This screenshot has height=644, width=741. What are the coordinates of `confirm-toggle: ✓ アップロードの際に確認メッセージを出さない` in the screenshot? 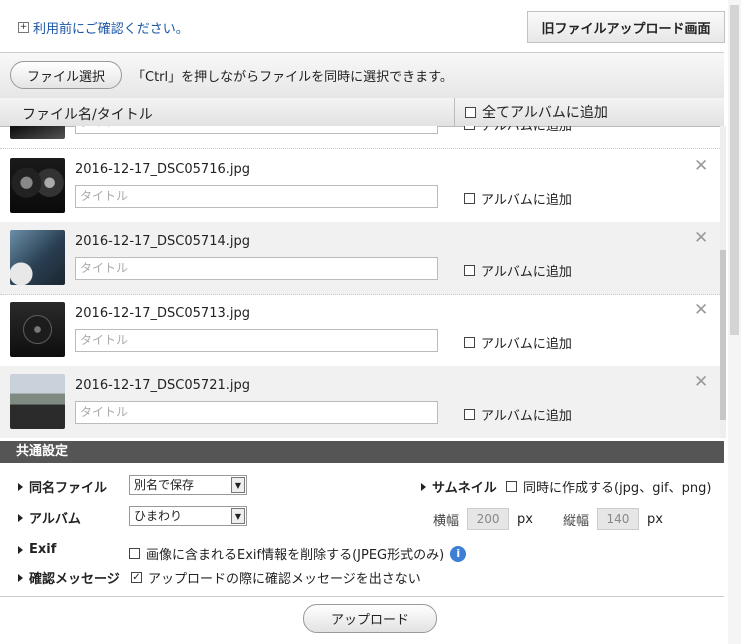 It's located at (276, 577).